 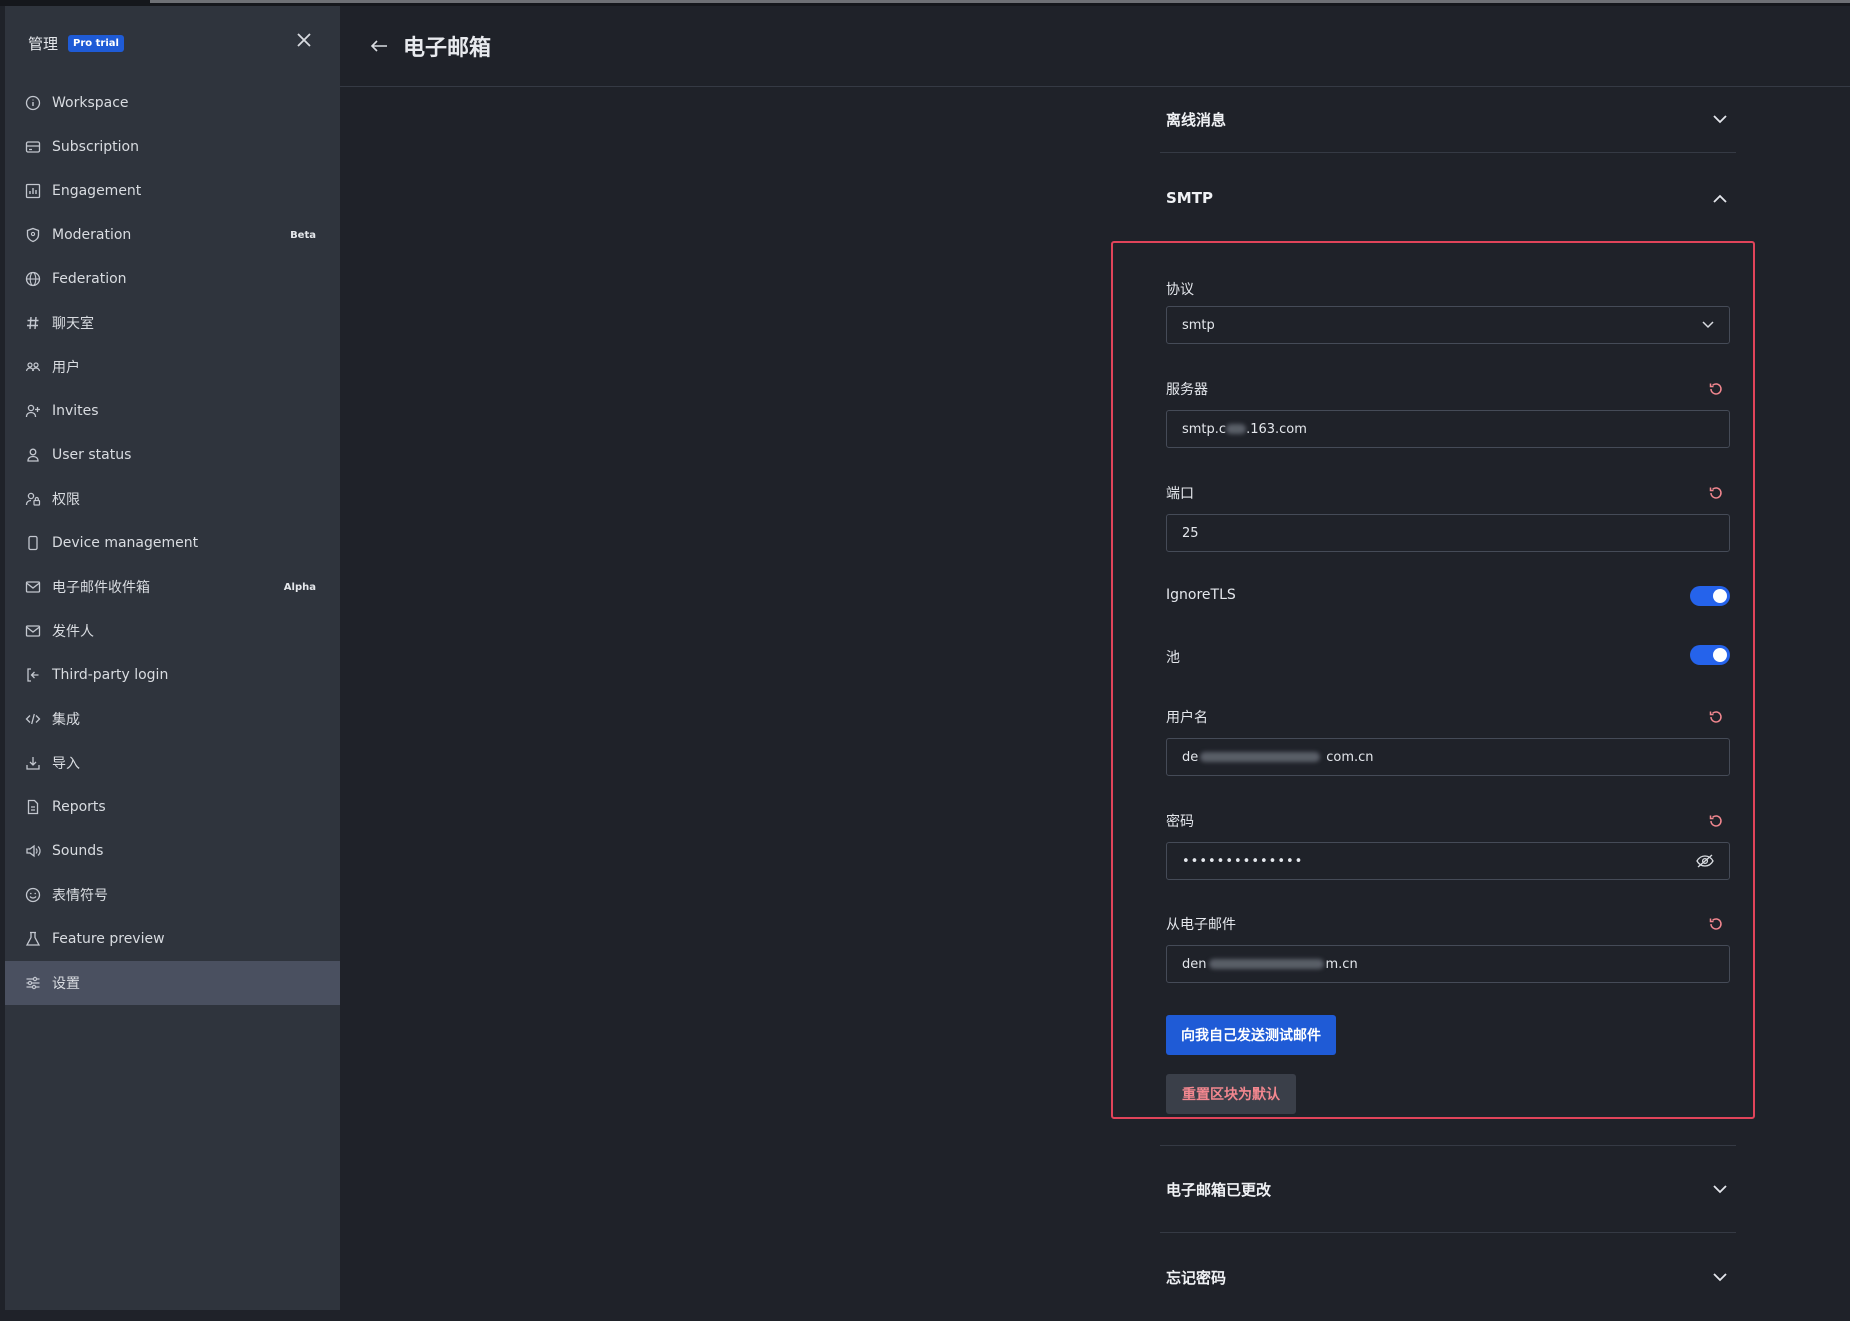 I want to click on mail-icon, so click(x=33, y=587).